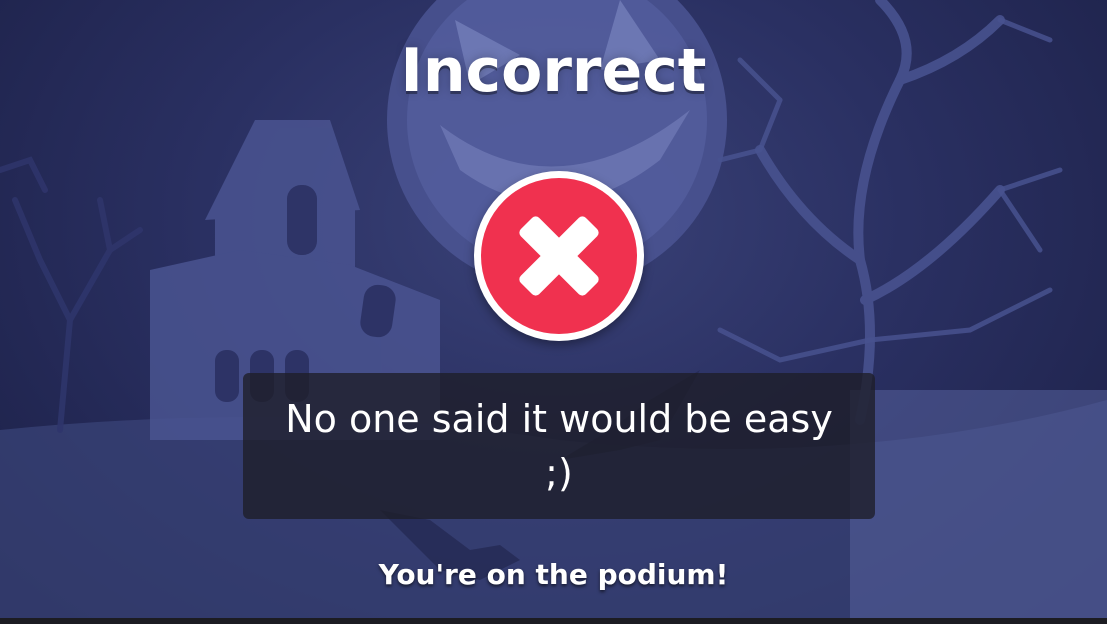 Image resolution: width=1107 pixels, height=624 pixels. I want to click on feedback-message: No one said it would be easy ;), so click(559, 446).